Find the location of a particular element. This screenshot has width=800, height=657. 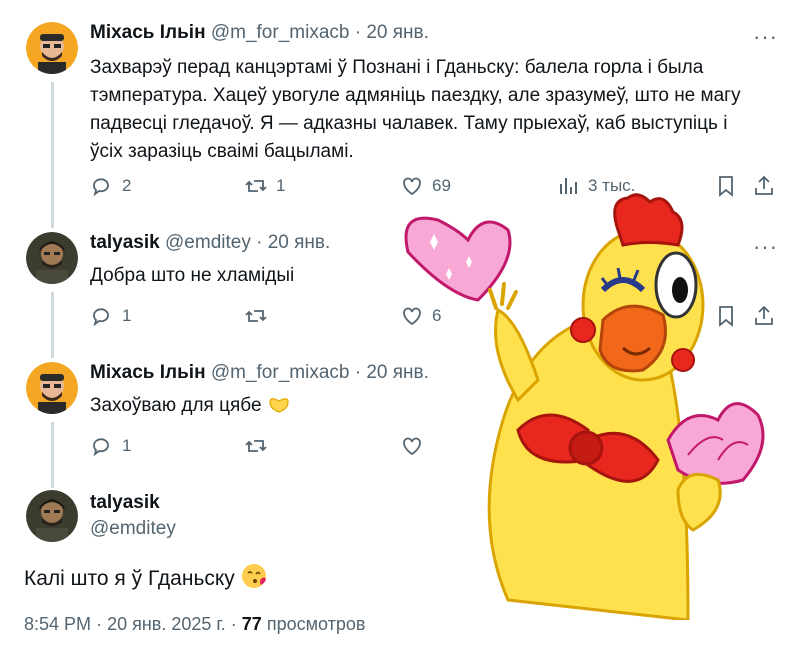

main-tweet-text-content: Калі што я ў Гданьску is located at coordinates (129, 578).